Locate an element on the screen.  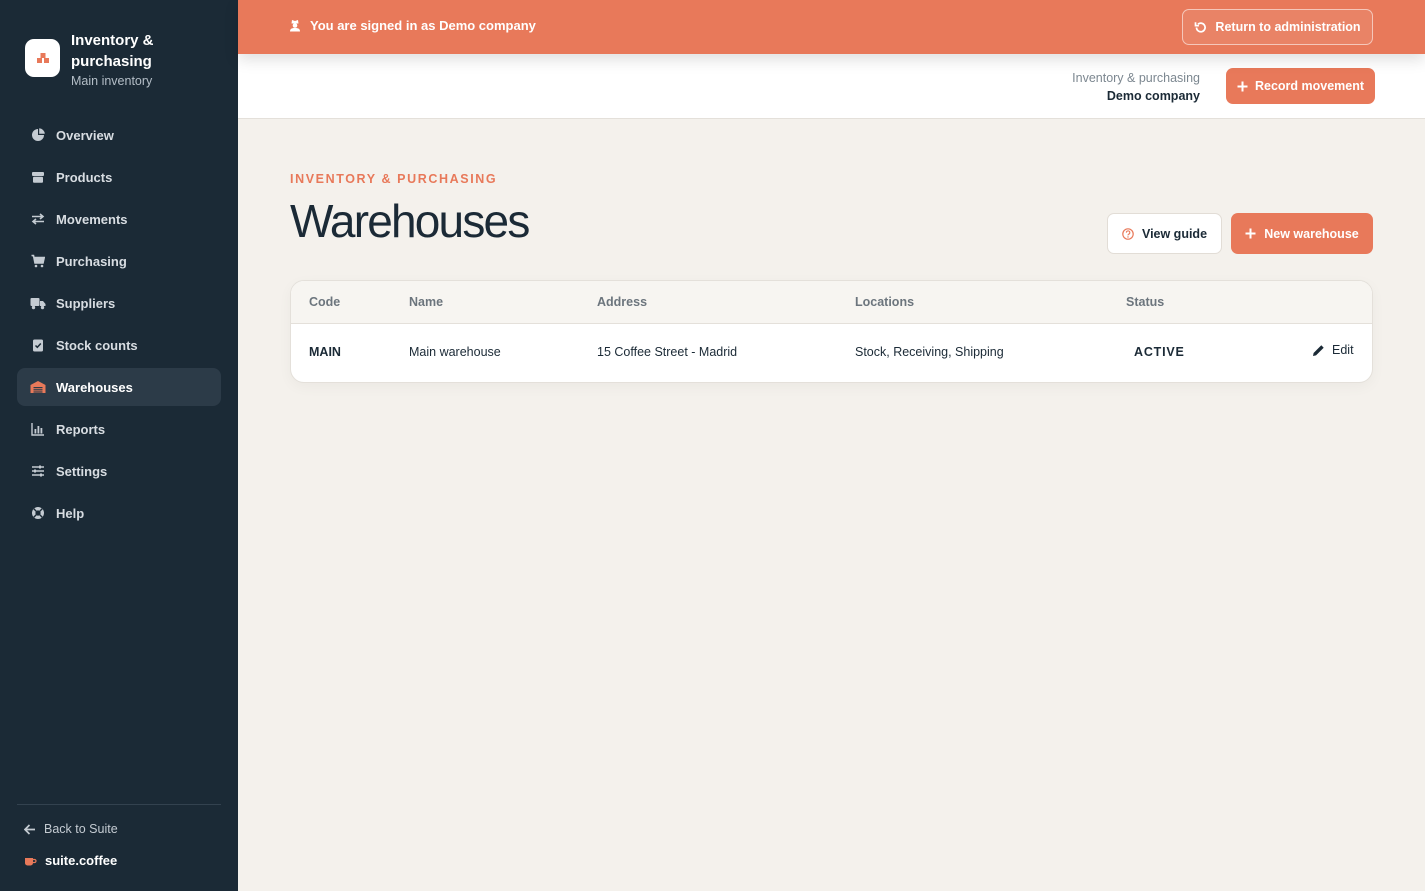
sidebar-item-purchasing: Purchasing is located at coordinates (119, 261).